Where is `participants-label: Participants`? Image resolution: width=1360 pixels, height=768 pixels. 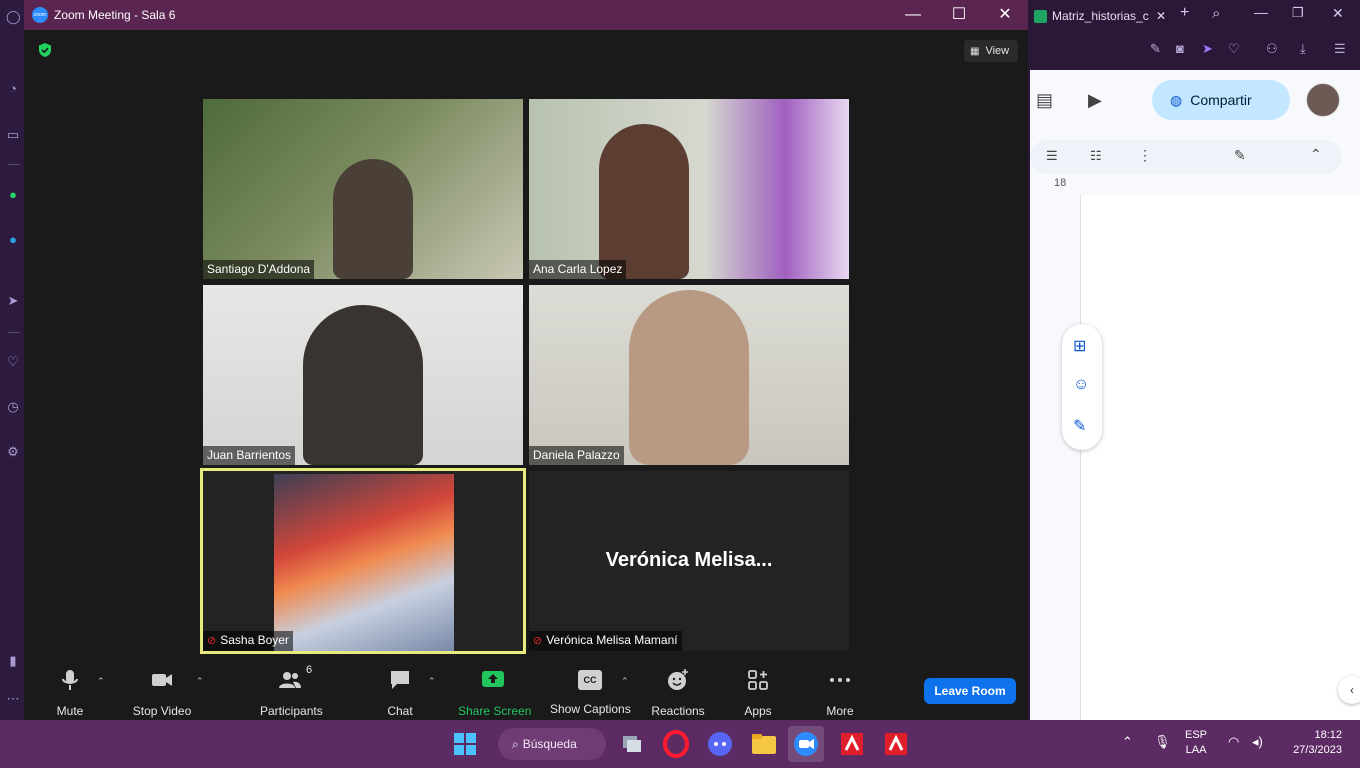 participants-label: Participants is located at coordinates (291, 711).